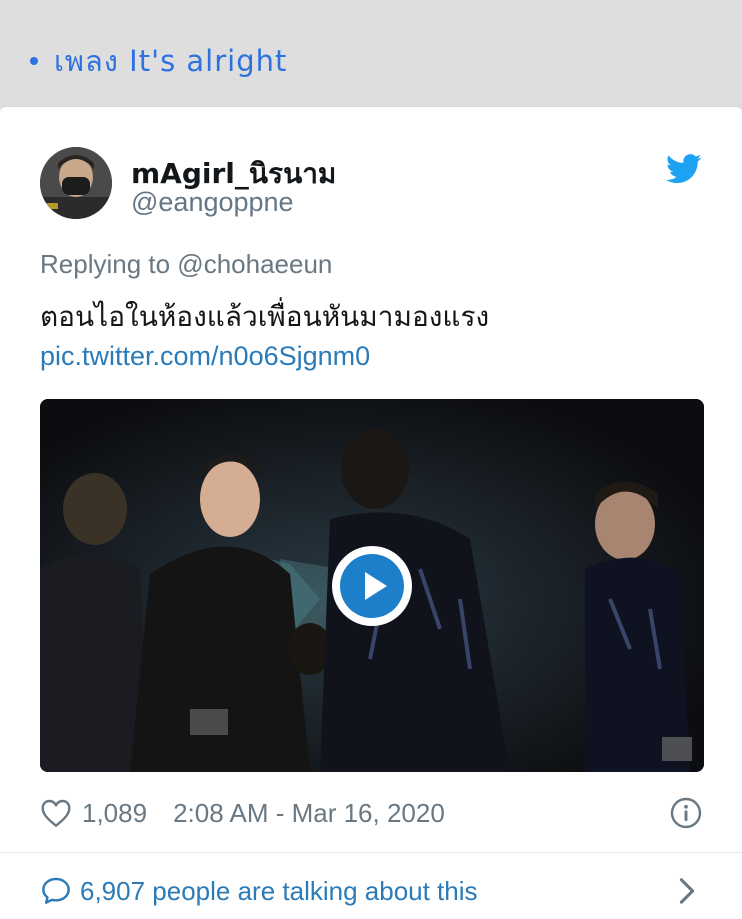  Describe the element at coordinates (279, 891) in the screenshot. I see `talking-about-text: 6,907 people are talking about this` at that location.